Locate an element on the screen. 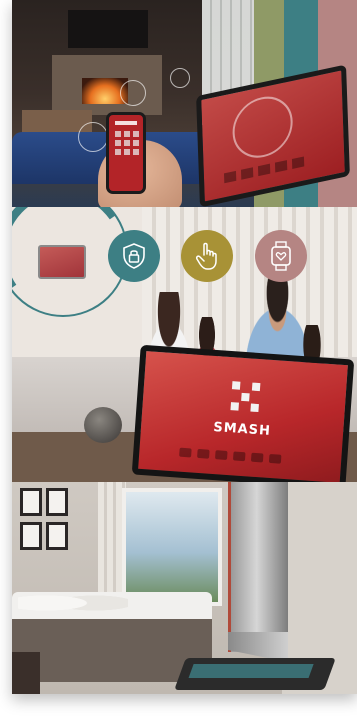 The width and height of the screenshot is (357, 728). smash-tablet: SMASH is located at coordinates (243, 413).